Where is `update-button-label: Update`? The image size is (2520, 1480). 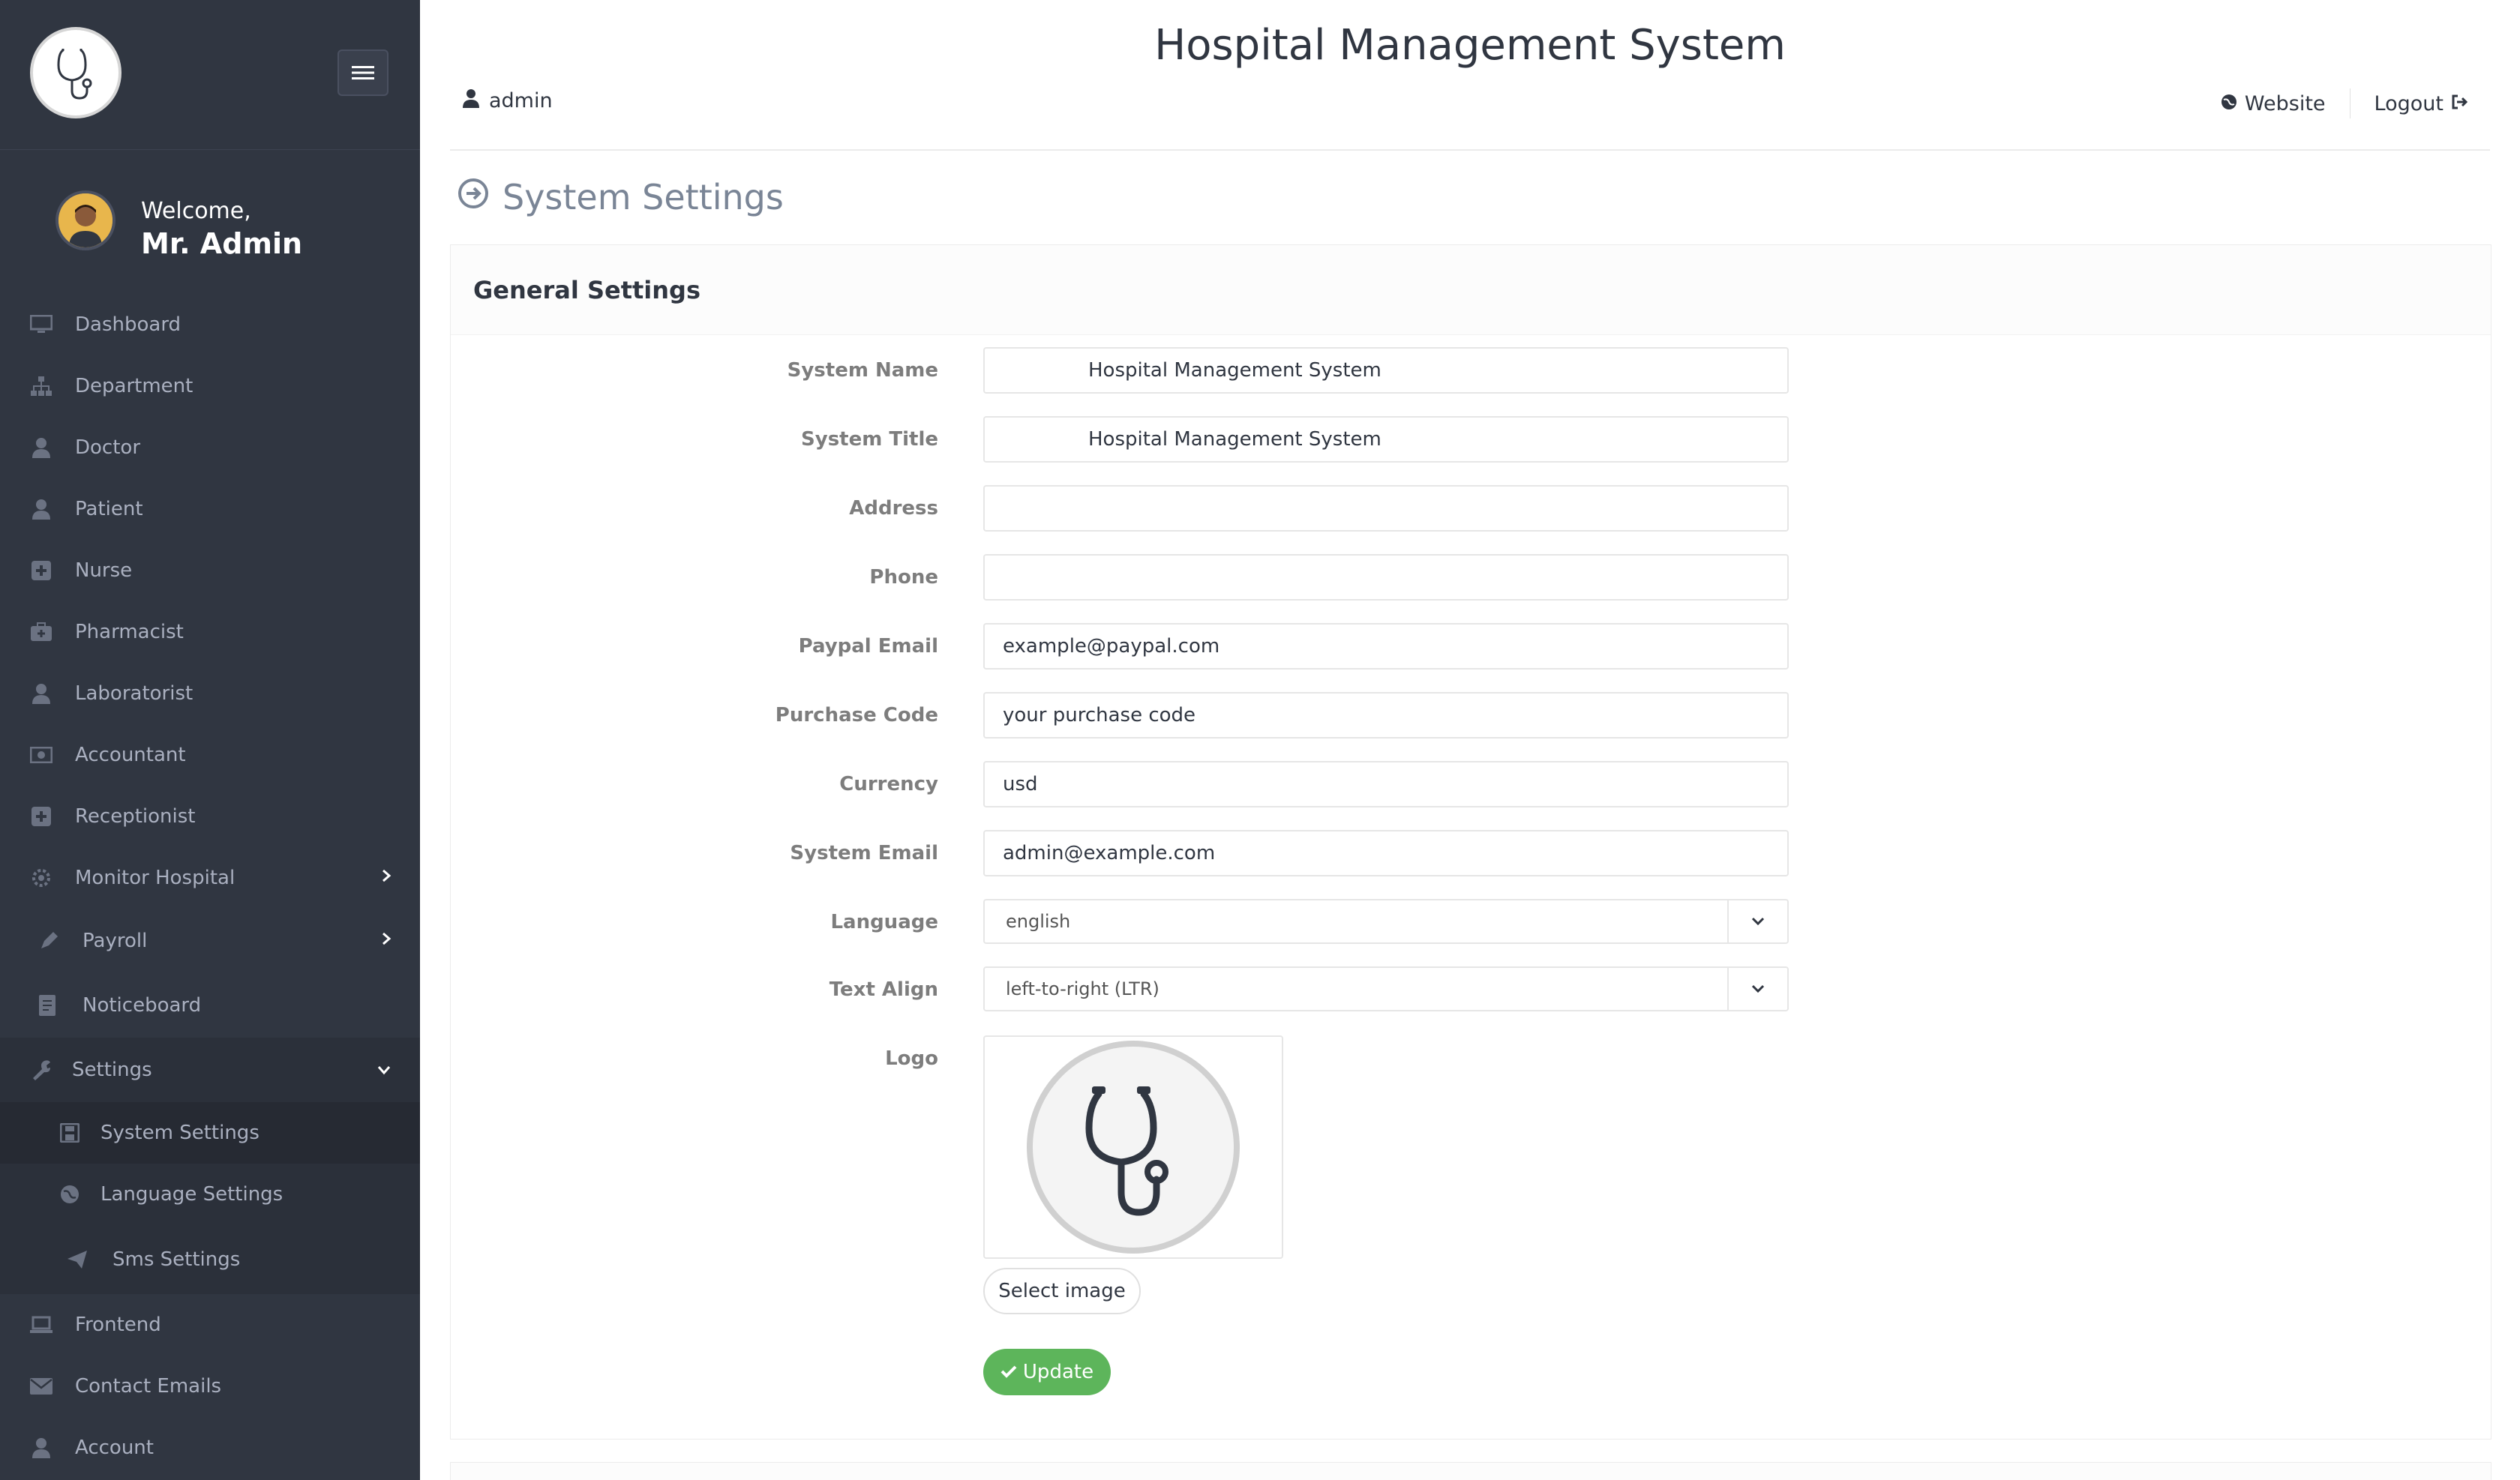
update-button-label: Update is located at coordinates (1058, 1372).